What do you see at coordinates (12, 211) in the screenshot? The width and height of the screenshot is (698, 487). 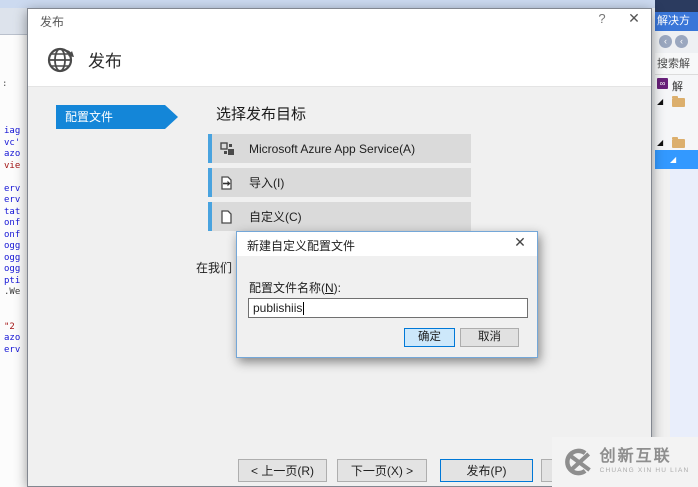 I see `code-line: tat` at bounding box center [12, 211].